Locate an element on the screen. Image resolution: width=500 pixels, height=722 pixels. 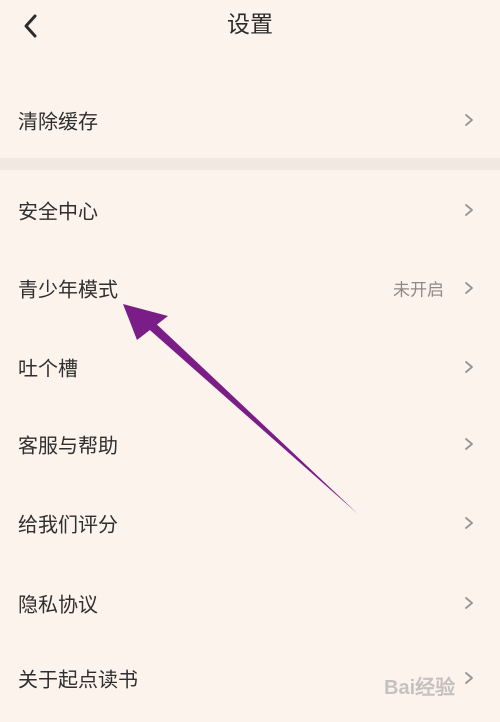
settings-item-label: 吐个槽 is located at coordinates (48, 368).